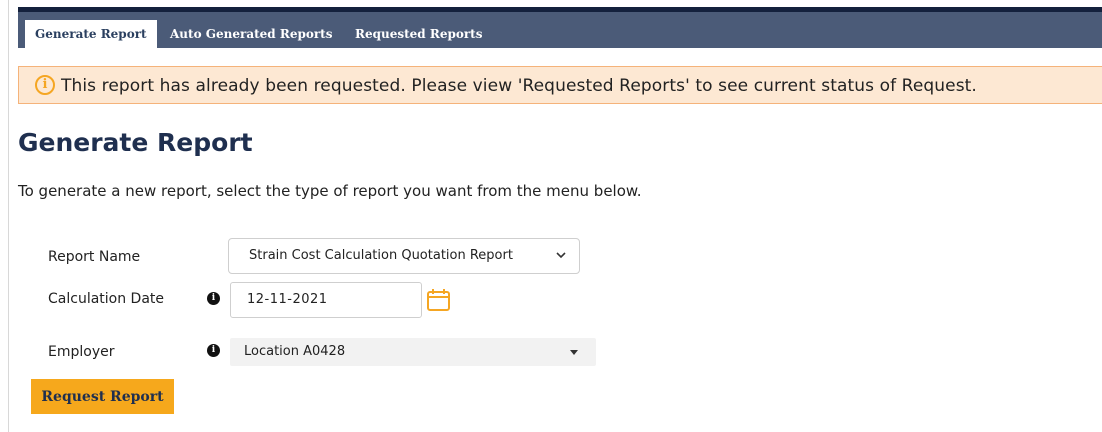 This screenshot has width=1102, height=432. I want to click on request-report-button: Request Report, so click(102, 396).